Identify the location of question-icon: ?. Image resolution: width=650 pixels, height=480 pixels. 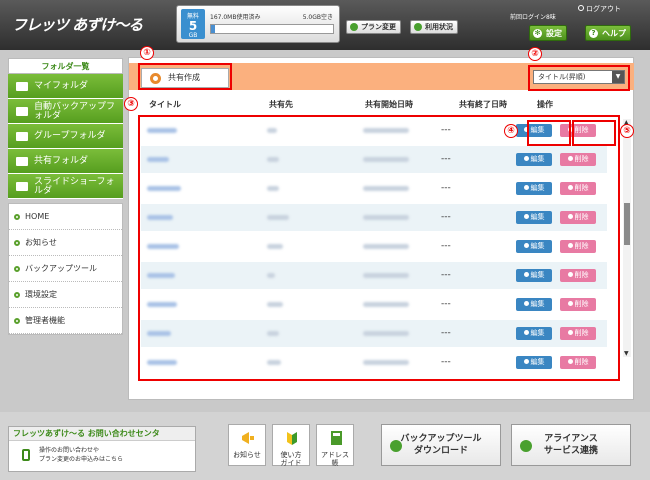
(593, 33).